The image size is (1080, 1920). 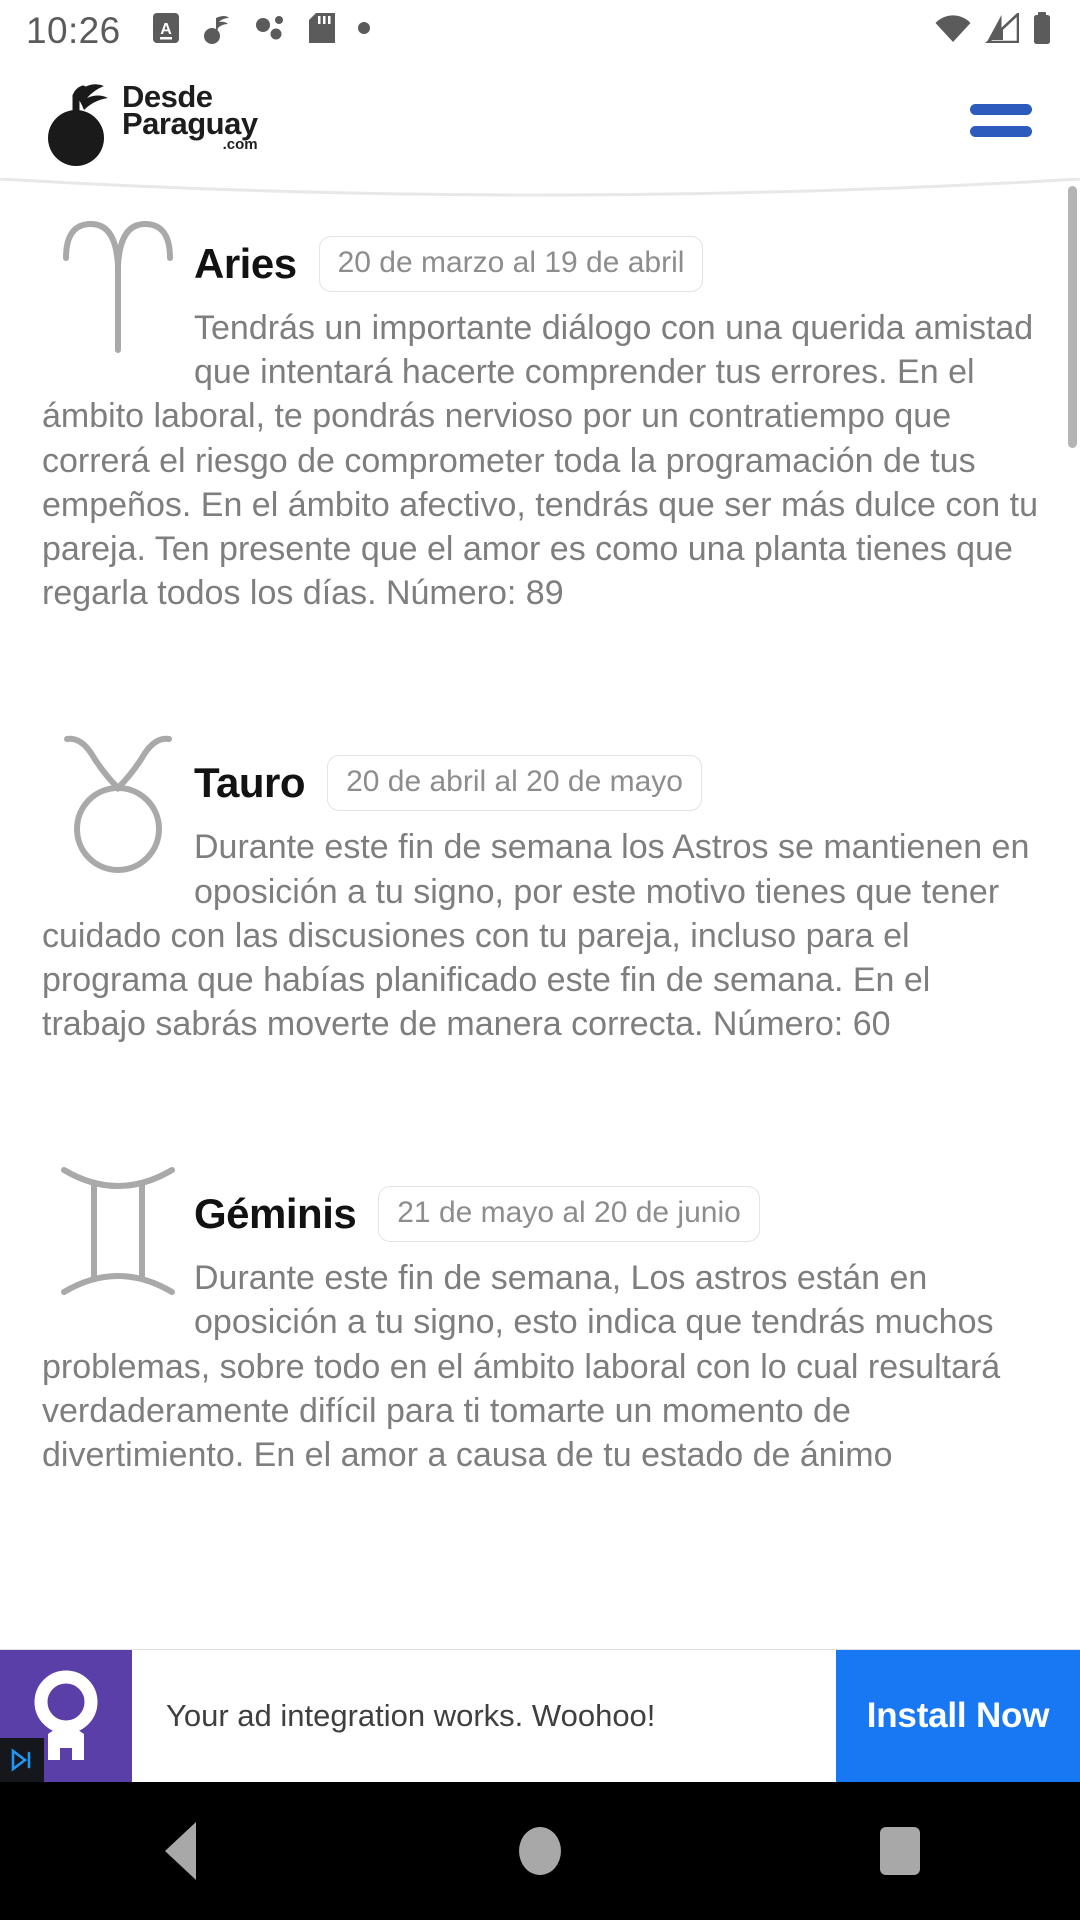 I want to click on status-right-icons, so click(x=996, y=29).